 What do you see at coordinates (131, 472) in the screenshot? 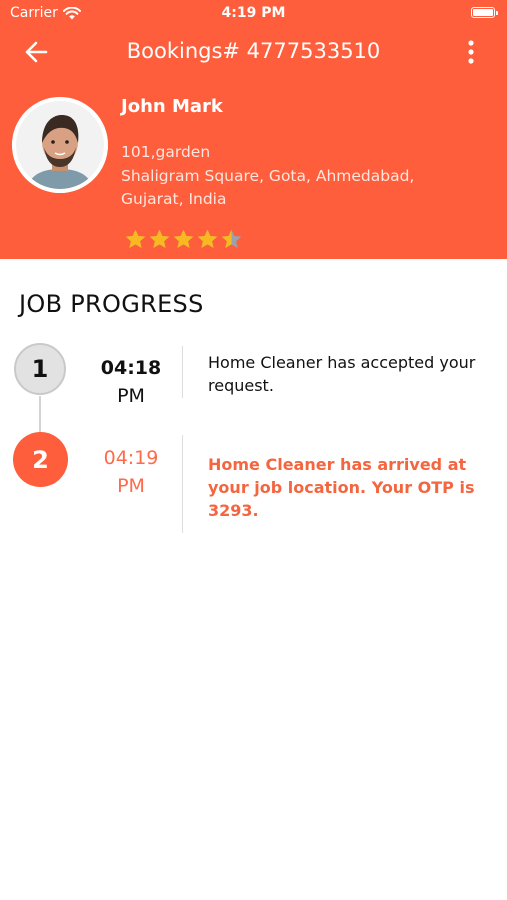
I see `step-time: 04:19 PM` at bounding box center [131, 472].